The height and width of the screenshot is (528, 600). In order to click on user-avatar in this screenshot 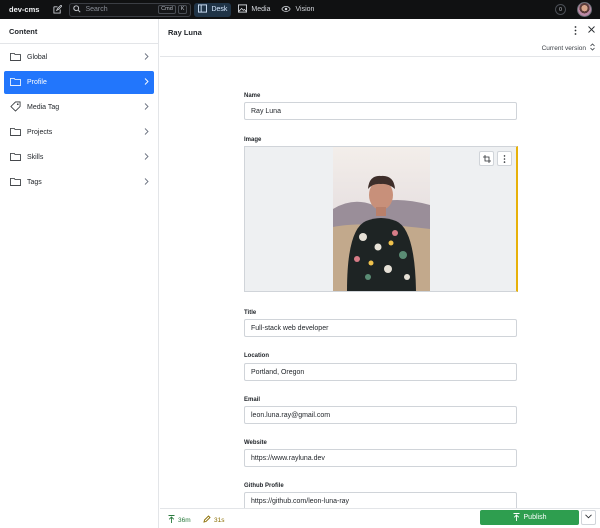, I will do `click(584, 9)`.